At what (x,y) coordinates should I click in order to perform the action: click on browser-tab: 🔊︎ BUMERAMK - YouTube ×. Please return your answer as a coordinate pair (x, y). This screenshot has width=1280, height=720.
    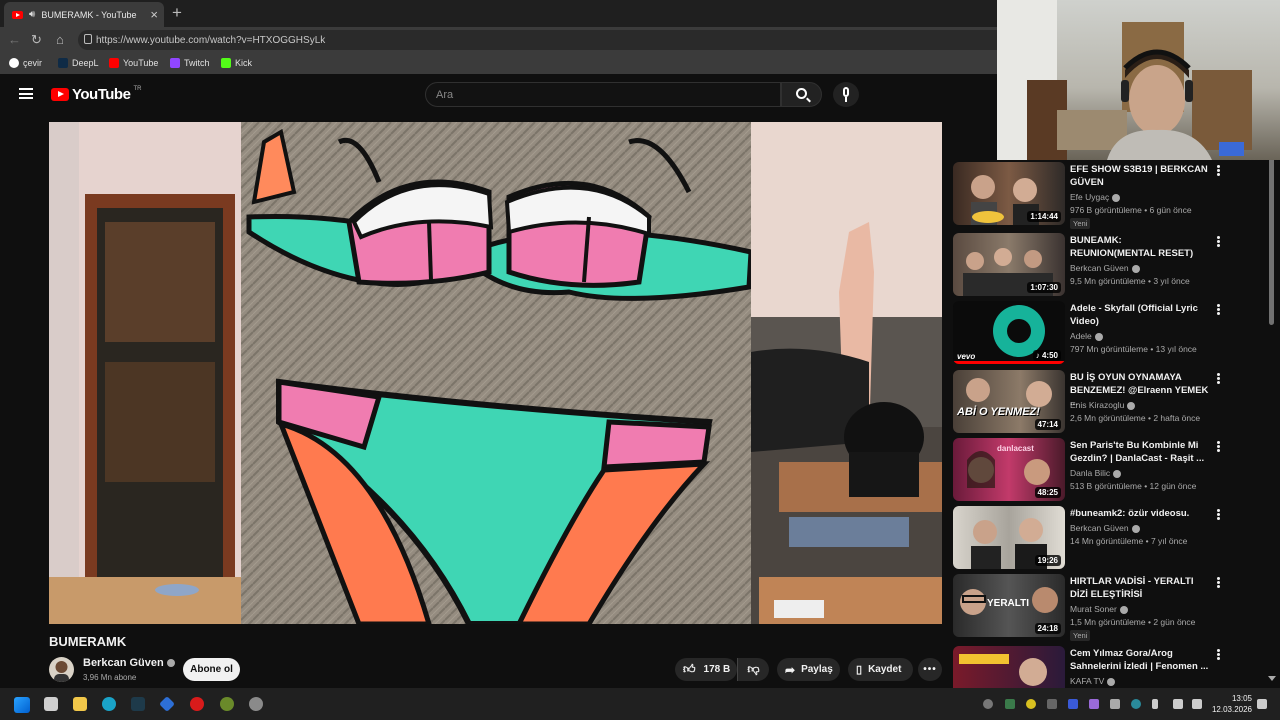
    Looking at the image, I should click on (84, 14).